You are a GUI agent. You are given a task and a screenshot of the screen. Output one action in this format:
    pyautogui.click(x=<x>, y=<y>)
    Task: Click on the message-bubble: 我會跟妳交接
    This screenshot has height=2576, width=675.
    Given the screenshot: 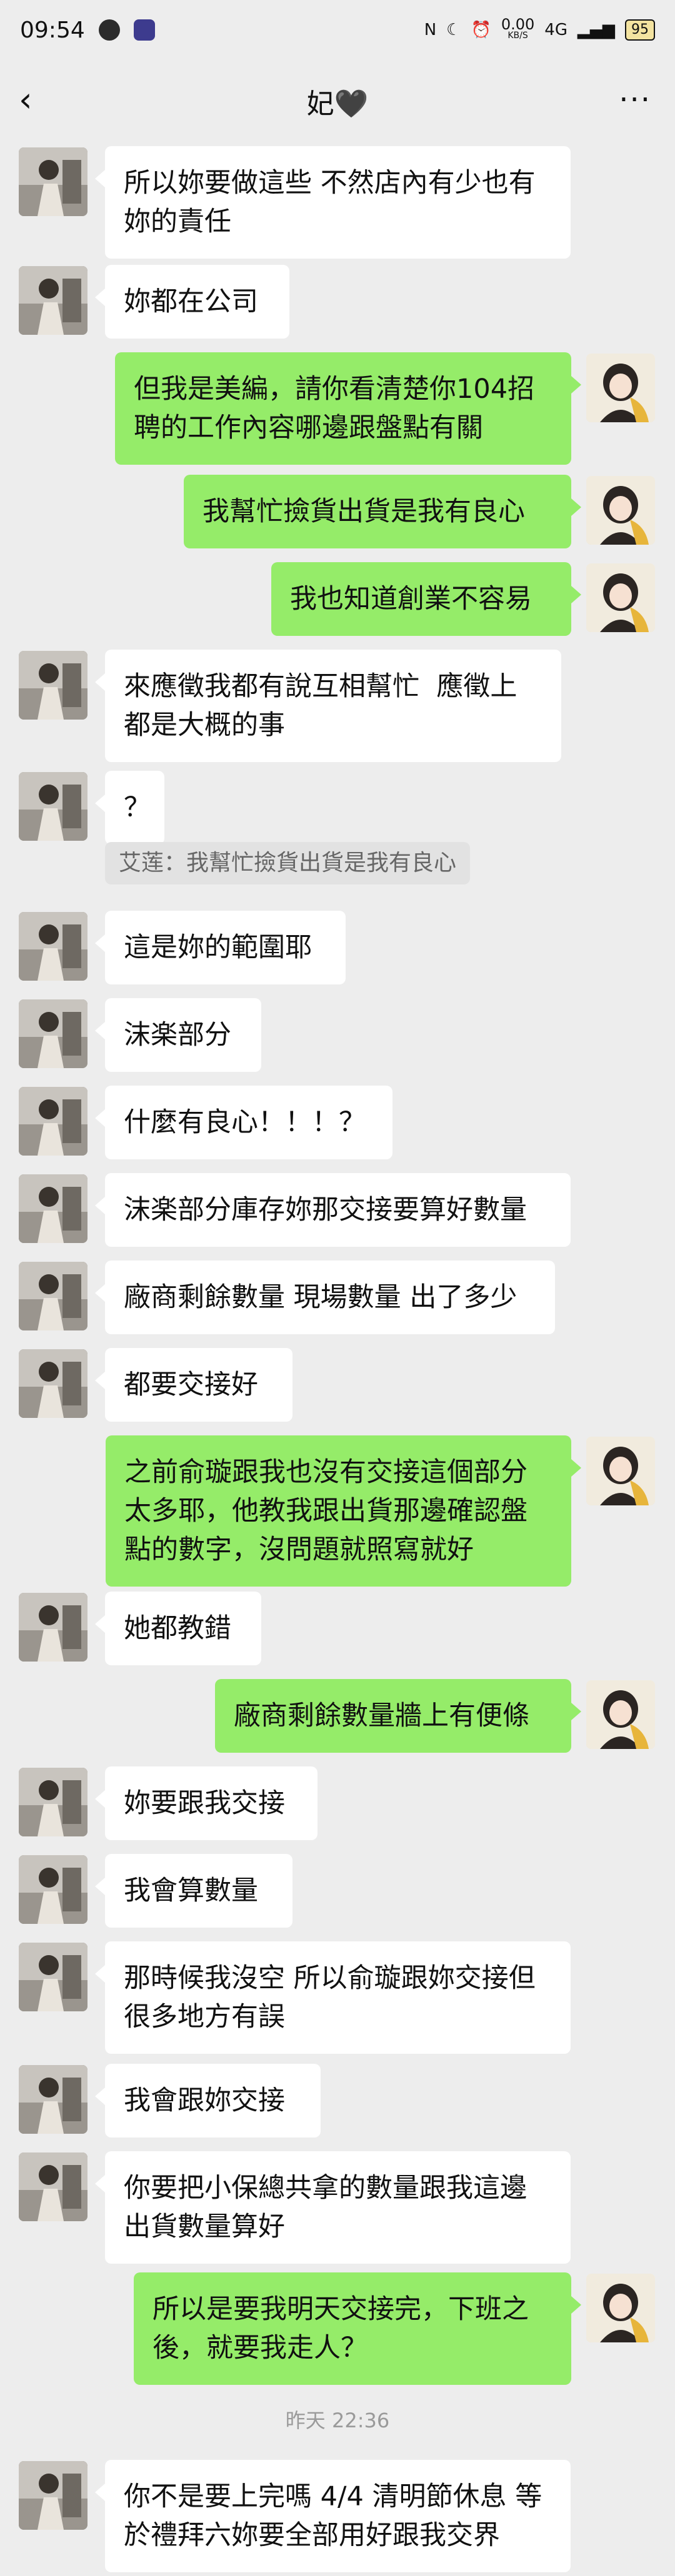 What is the action you would take?
    pyautogui.click(x=208, y=2101)
    